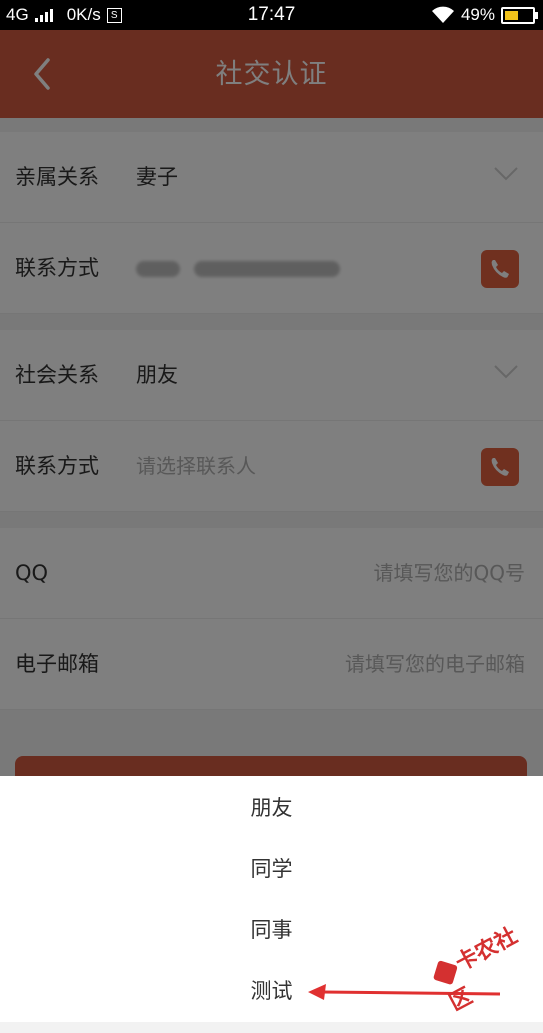  Describe the element at coordinates (271, 15) in the screenshot. I see `status-bar: 4G 0K/s S 17:47 49%` at that location.